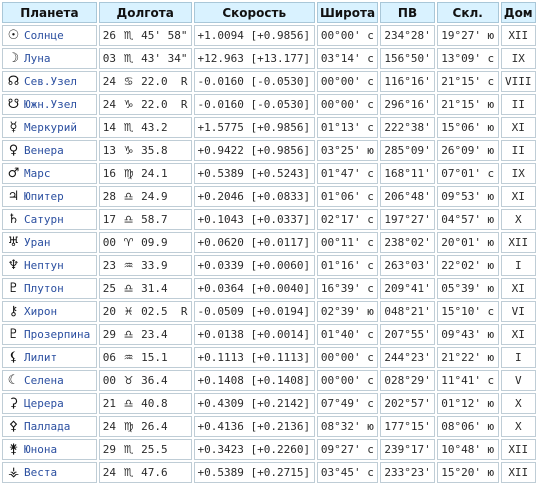 The width and height of the screenshot is (538, 486). What do you see at coordinates (50, 81) in the screenshot?
I see `planet-name-link: Сев.Узел` at bounding box center [50, 81].